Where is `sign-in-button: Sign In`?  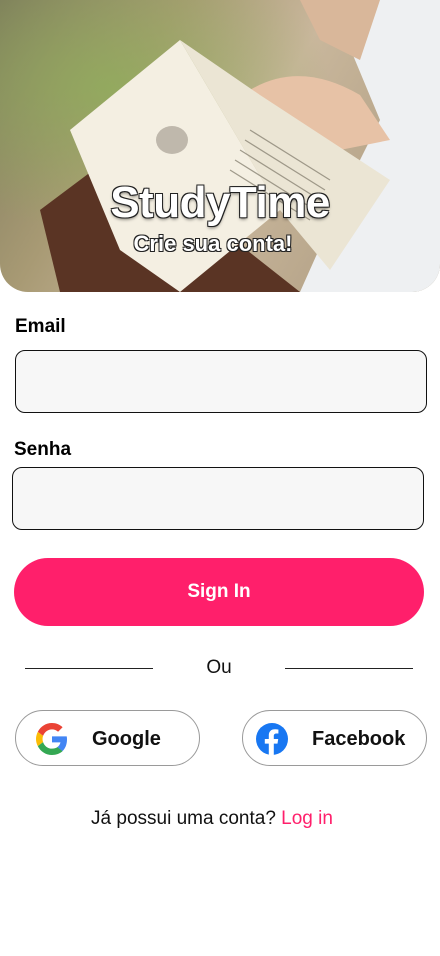 sign-in-button: Sign In is located at coordinates (219, 592).